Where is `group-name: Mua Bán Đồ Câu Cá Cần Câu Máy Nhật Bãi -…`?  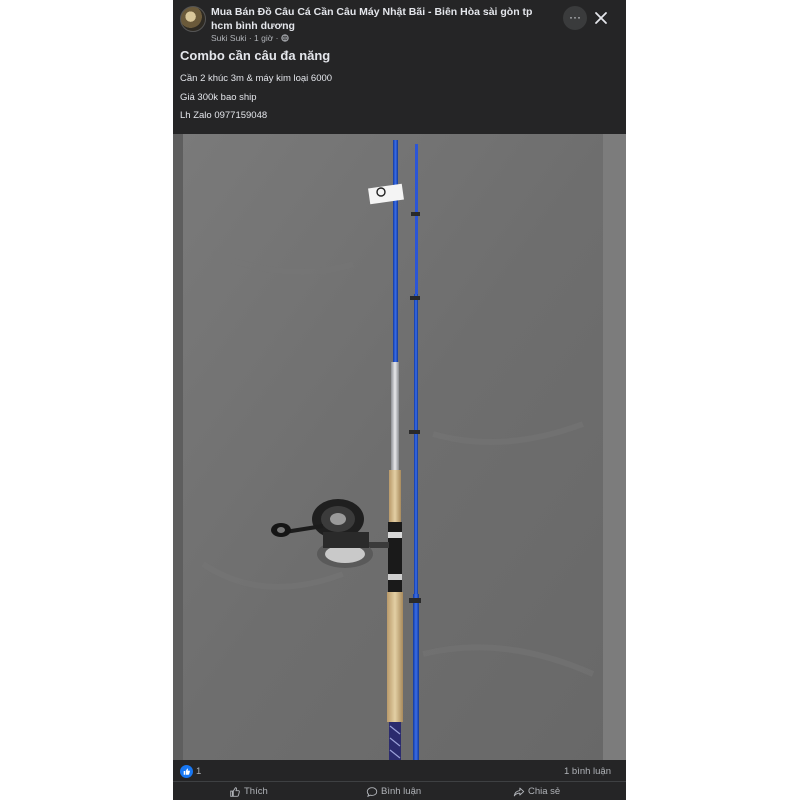 group-name: Mua Bán Đồ Câu Cá Cần Câu Máy Nhật Bãi -… is located at coordinates (381, 19).